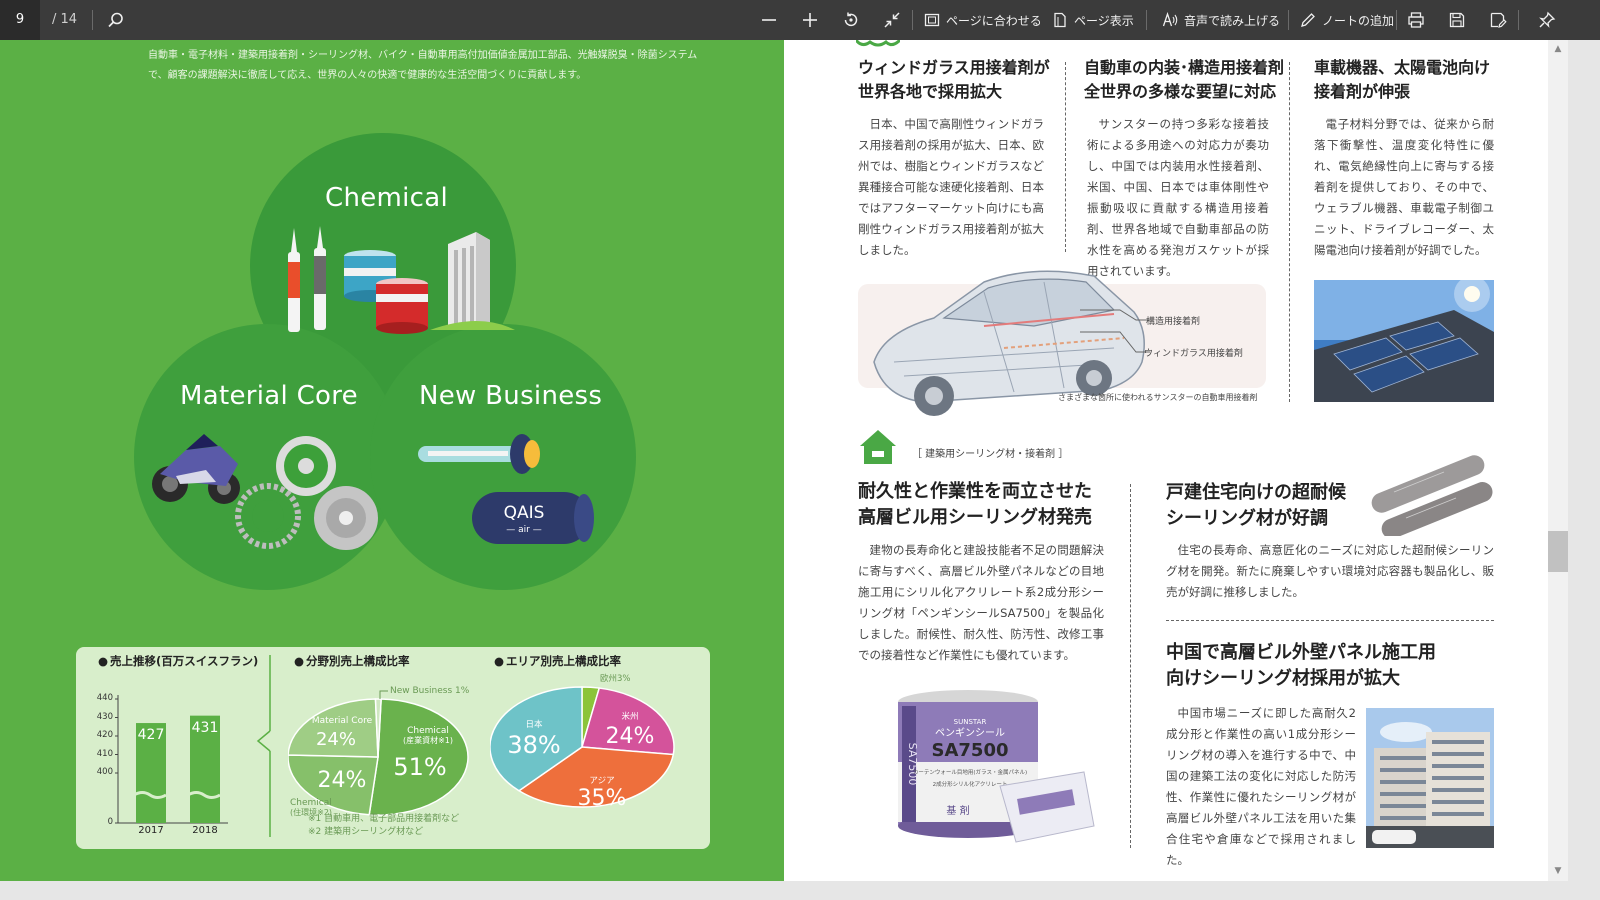 The width and height of the screenshot is (1600, 900). I want to click on product-base: 基 剤, so click(957, 810).